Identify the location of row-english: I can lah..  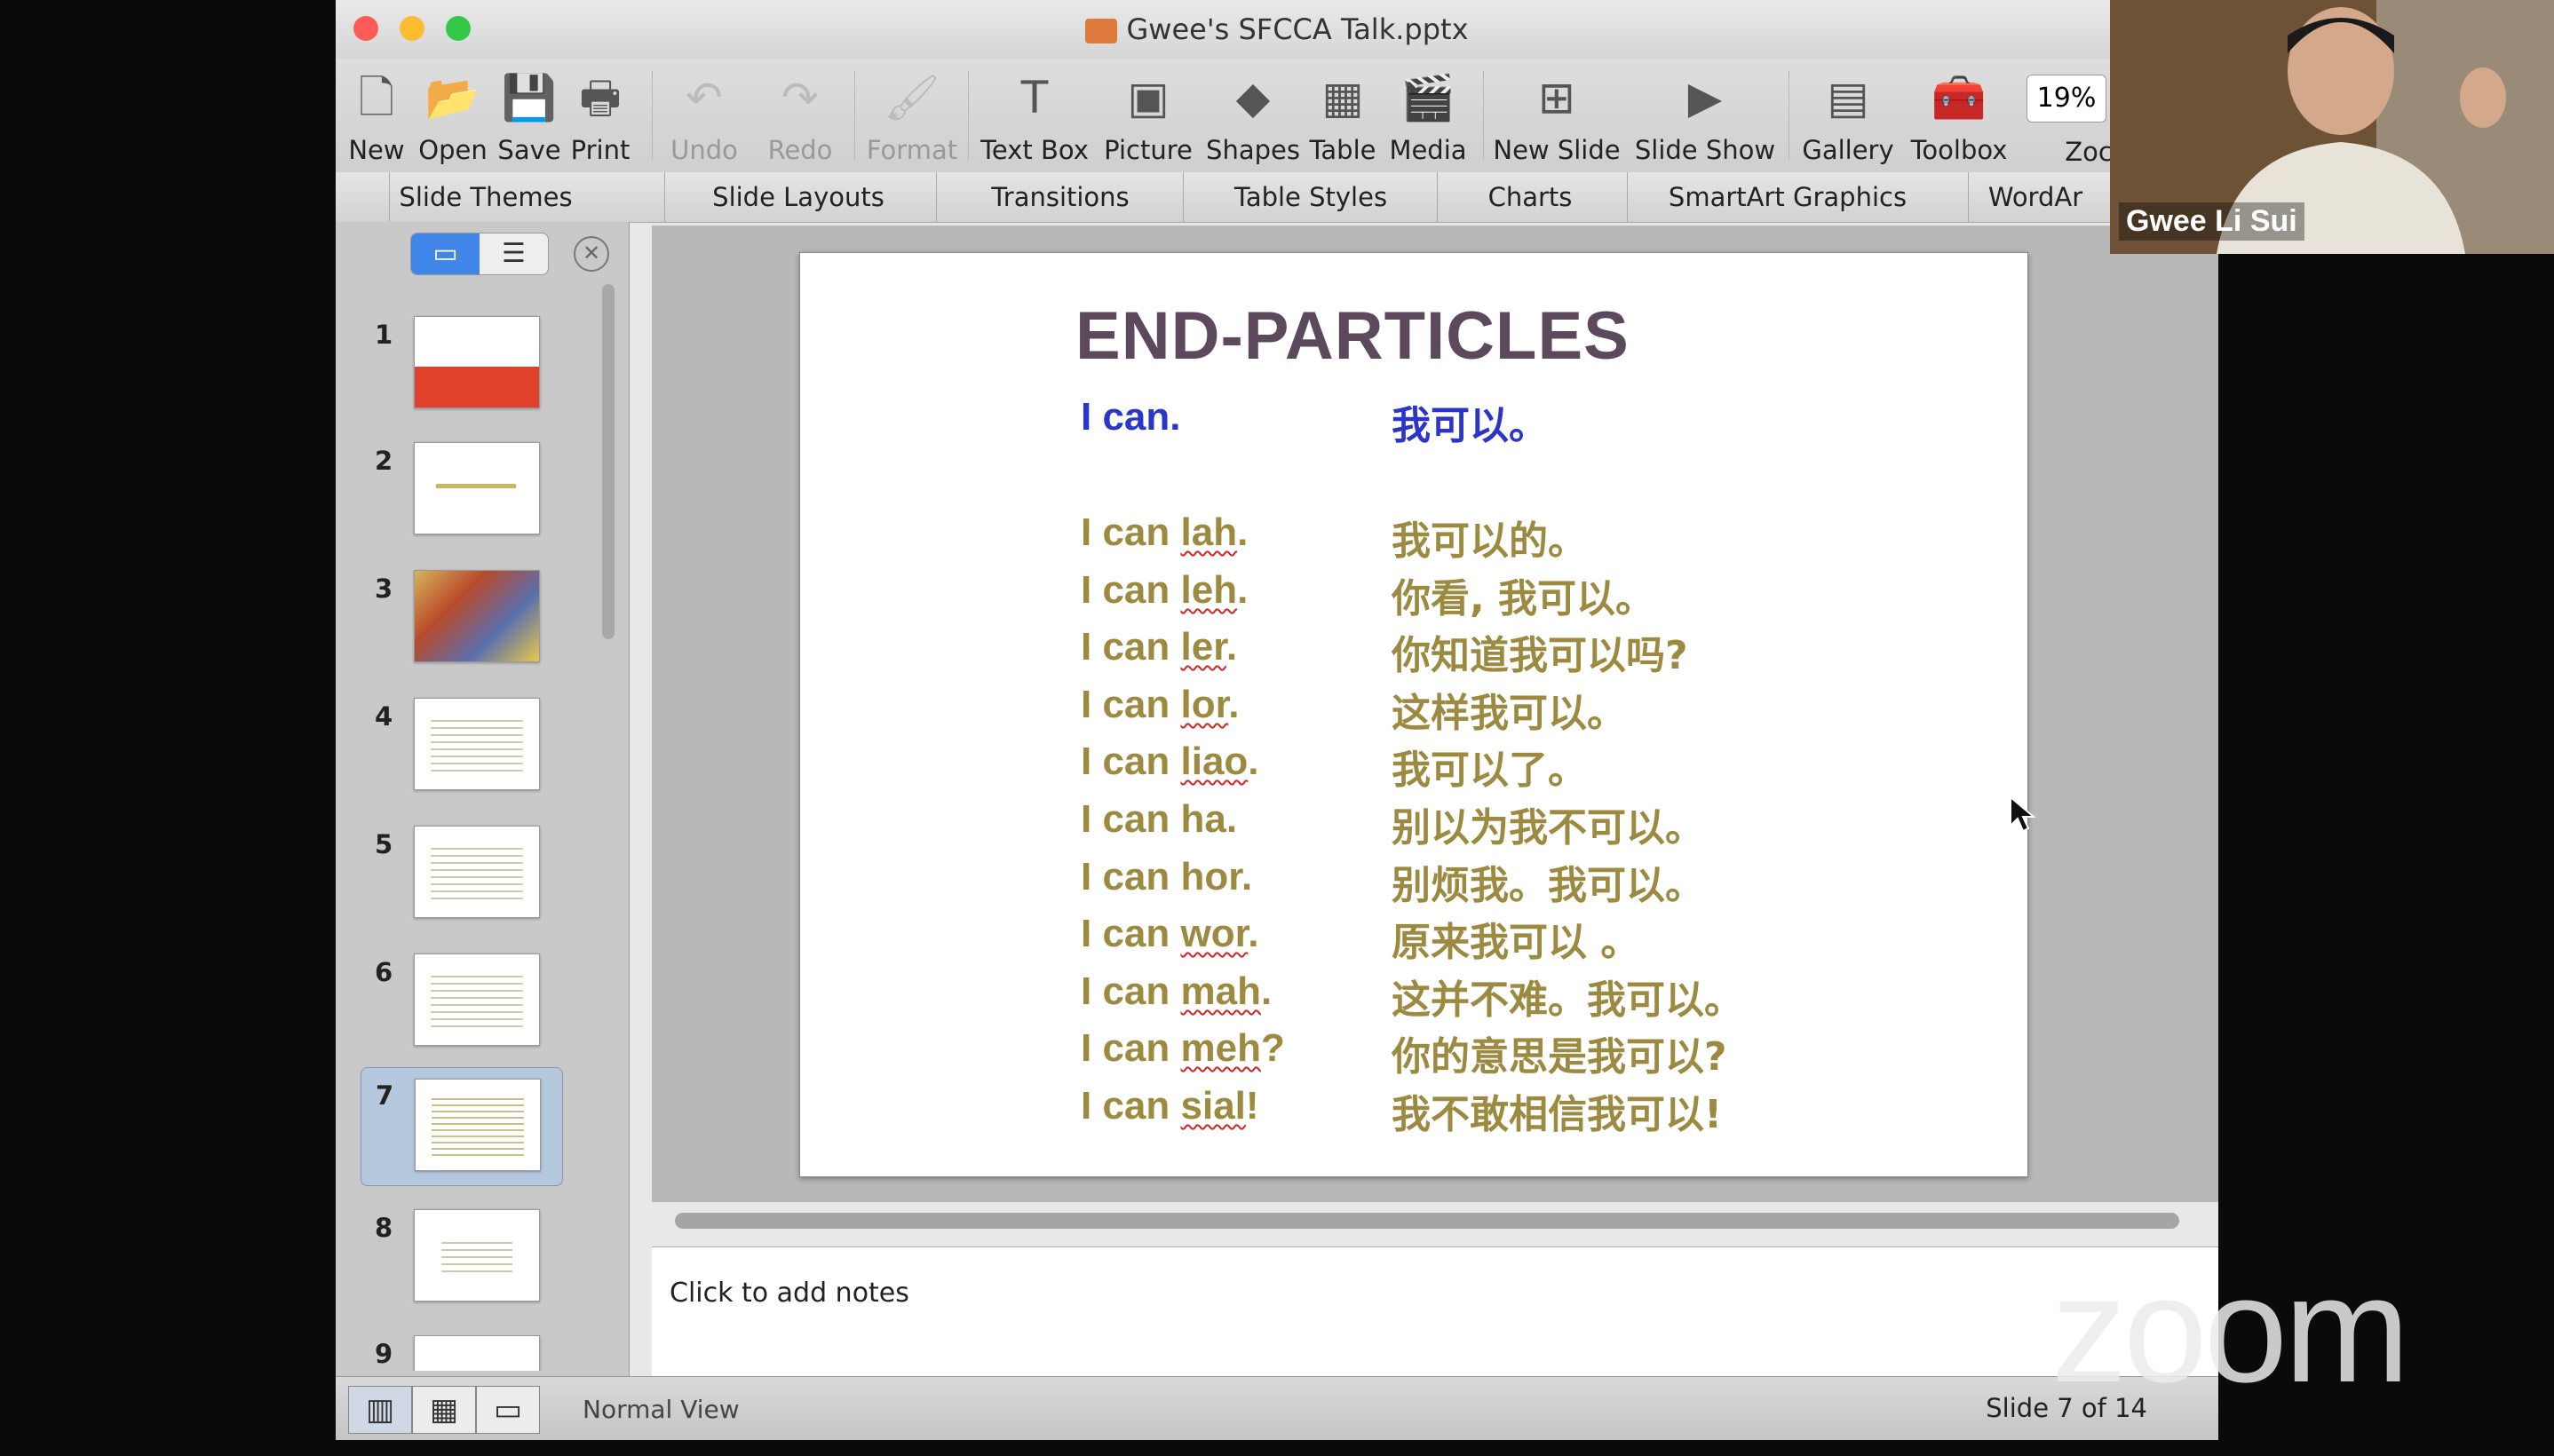
(1165, 532).